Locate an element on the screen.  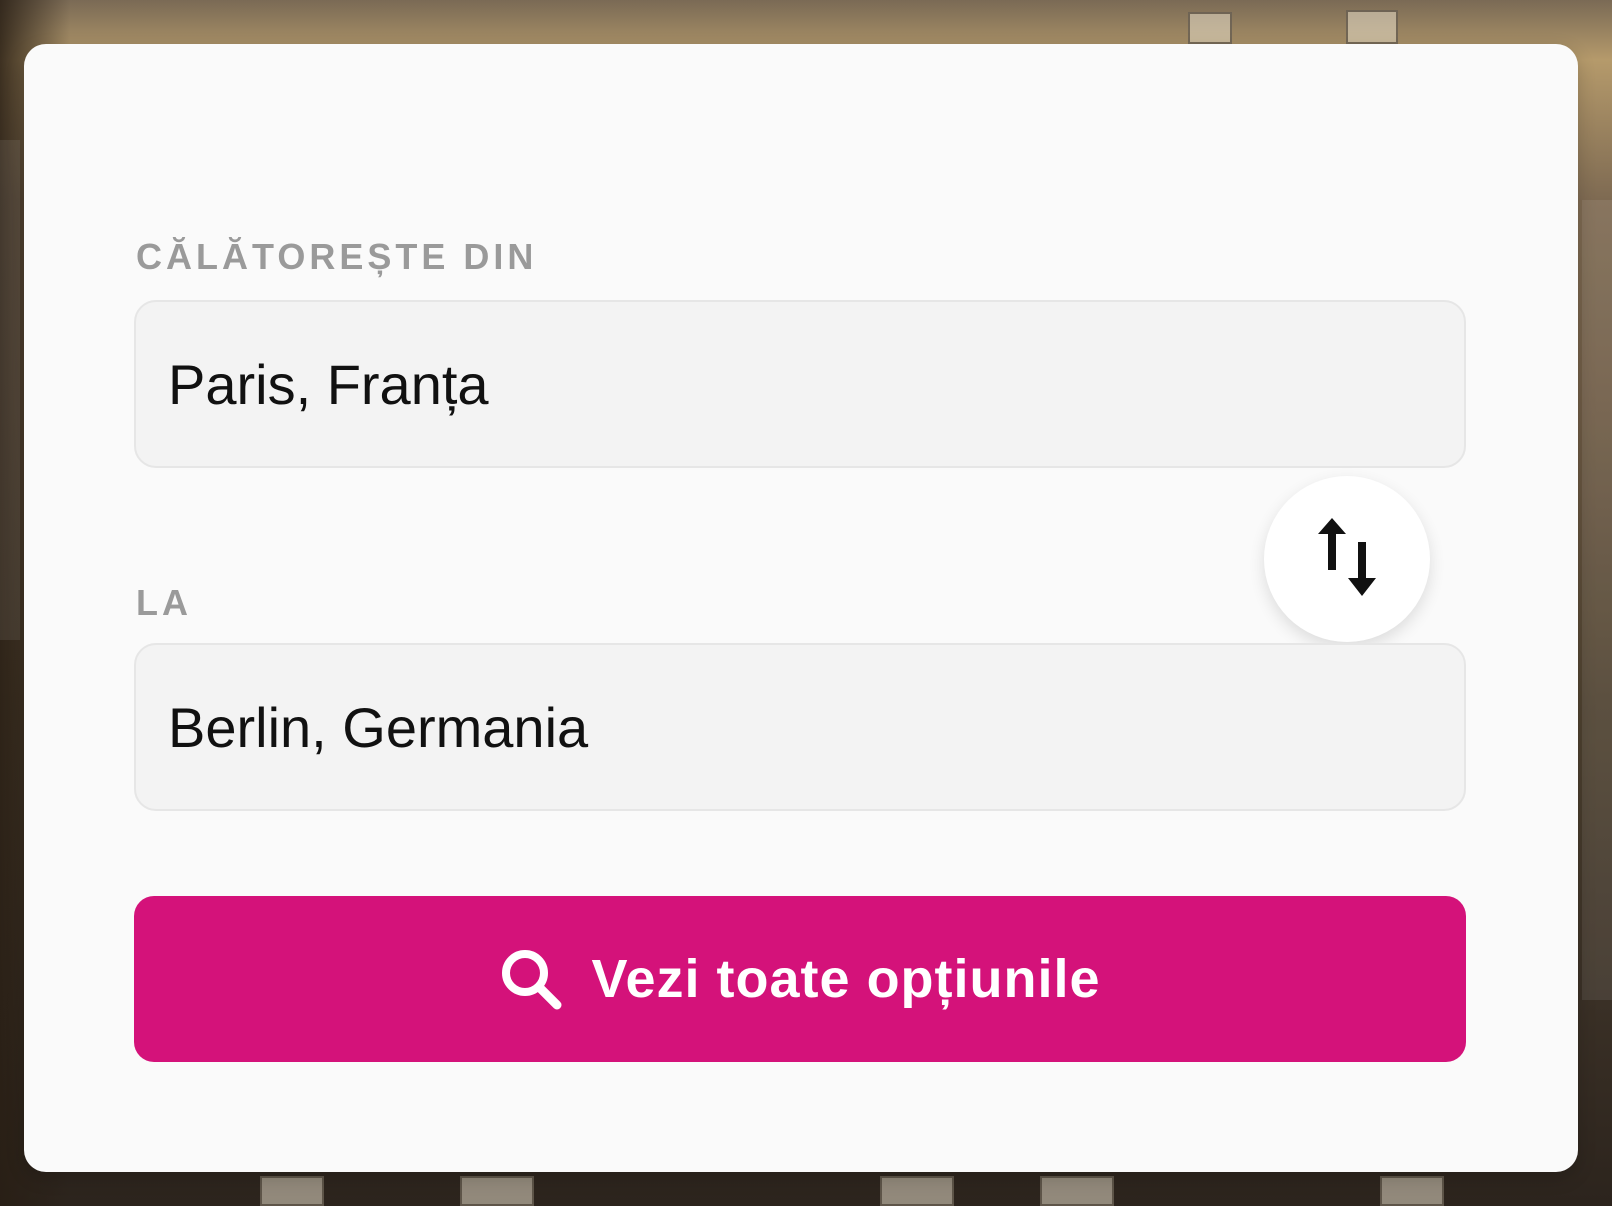
search-button: Vezi toate opțiunile is located at coordinates (800, 979).